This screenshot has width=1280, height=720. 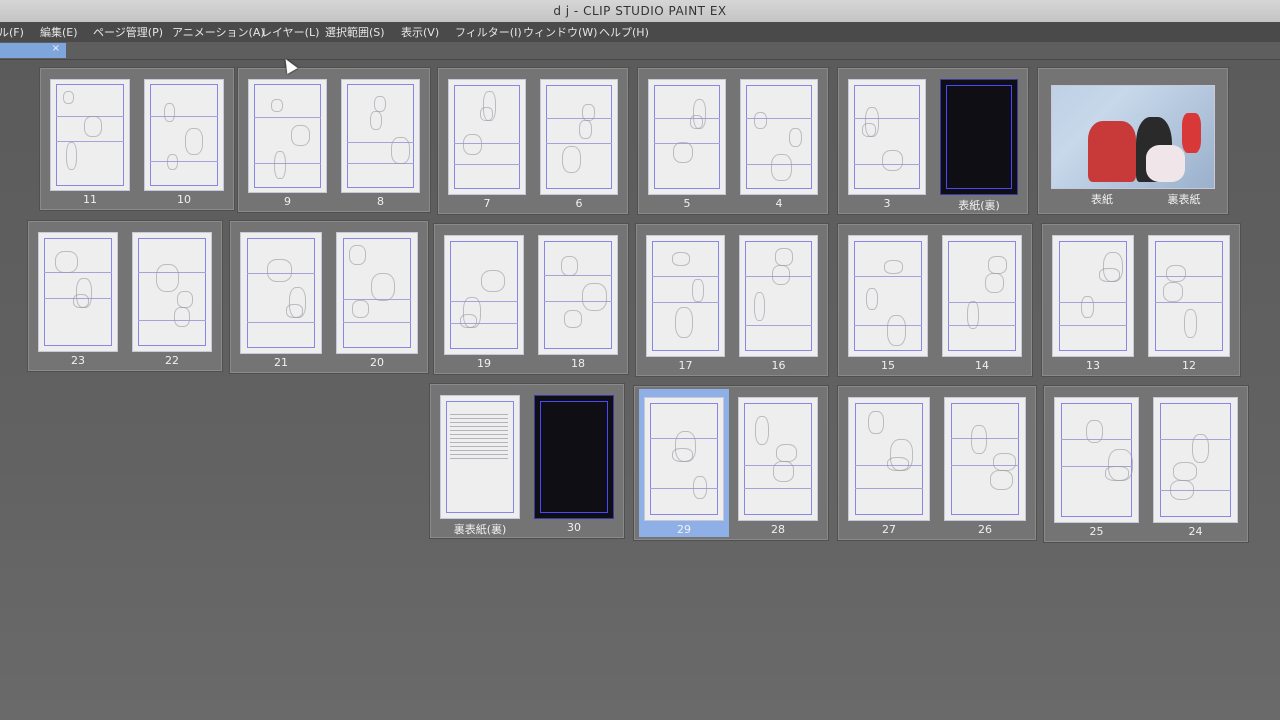 I want to click on cover-thumbnail, so click(x=1133, y=137).